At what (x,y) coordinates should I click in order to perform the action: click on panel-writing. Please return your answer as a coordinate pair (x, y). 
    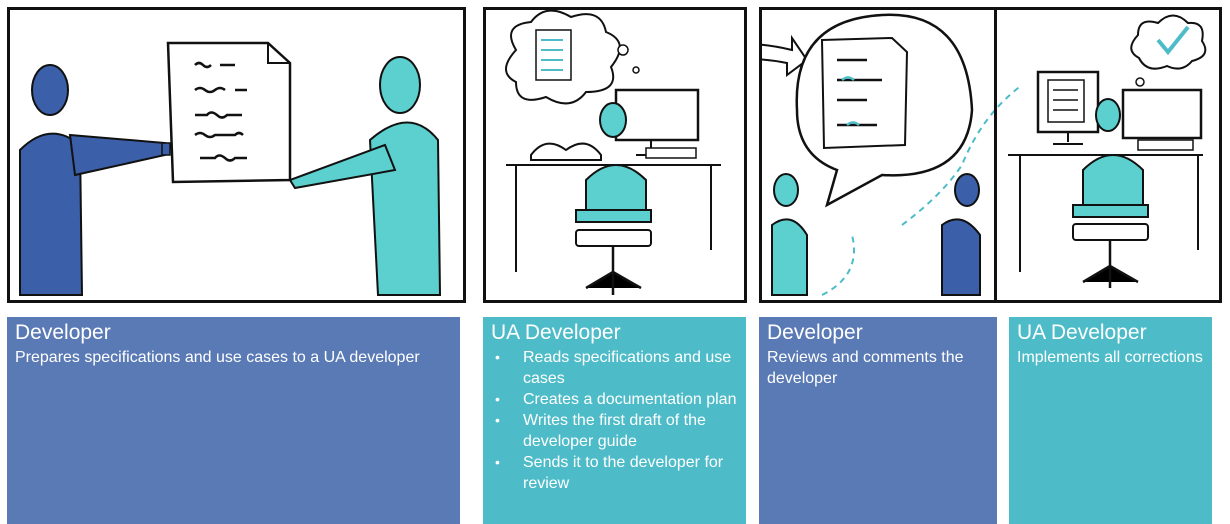
    Looking at the image, I should click on (615, 155).